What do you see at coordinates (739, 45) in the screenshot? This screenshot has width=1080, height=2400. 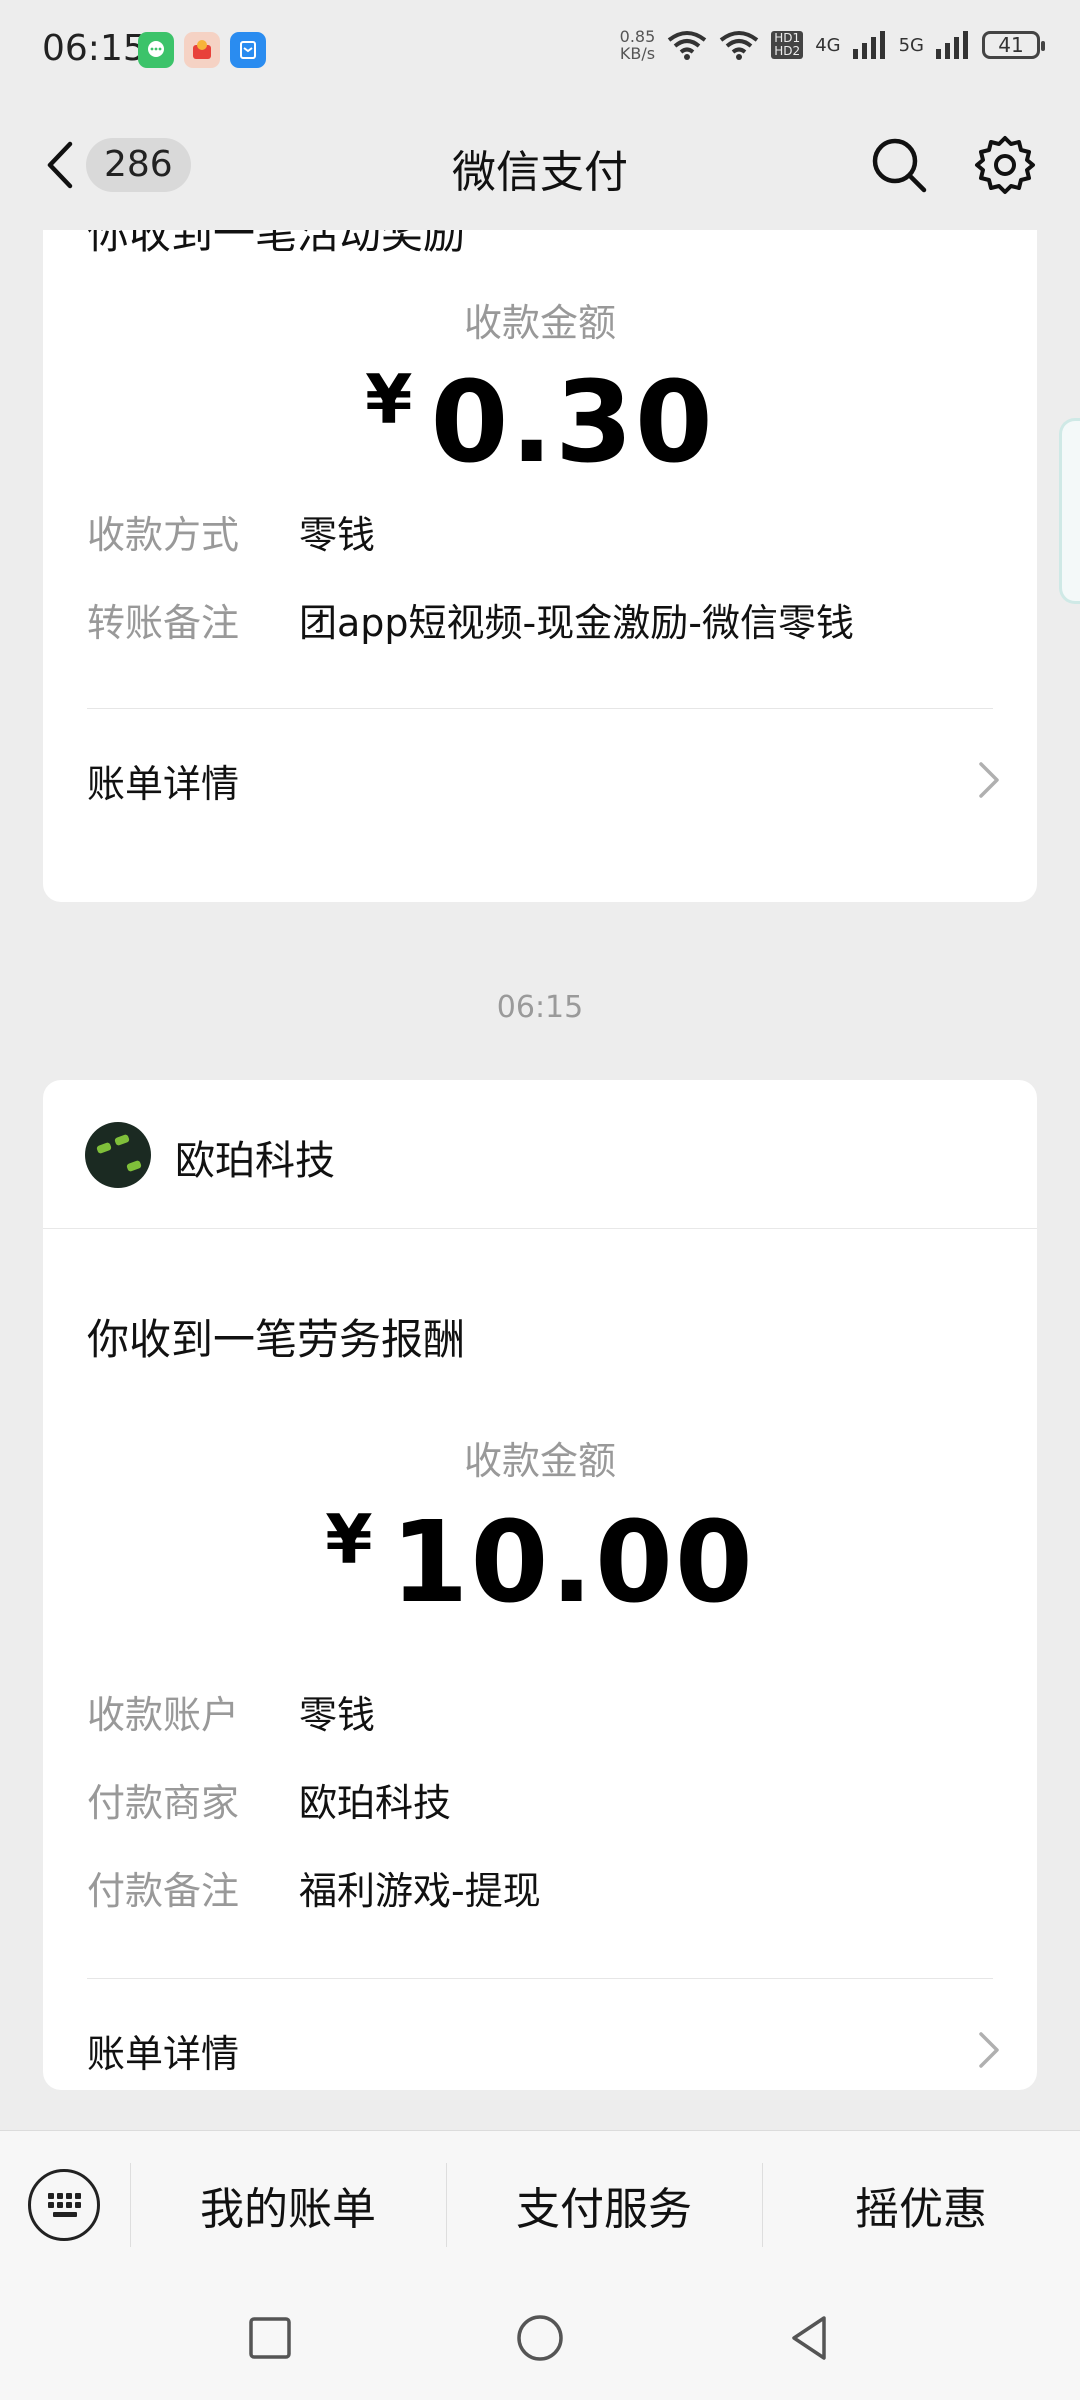 I see `wifi-secondary-icon` at bounding box center [739, 45].